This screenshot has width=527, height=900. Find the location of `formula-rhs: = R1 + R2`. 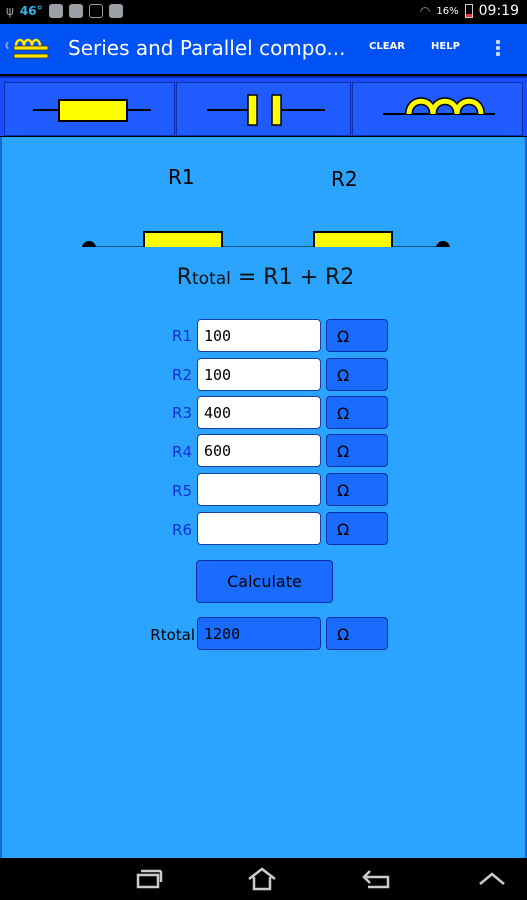

formula-rhs: = R1 + R2 is located at coordinates (292, 277).